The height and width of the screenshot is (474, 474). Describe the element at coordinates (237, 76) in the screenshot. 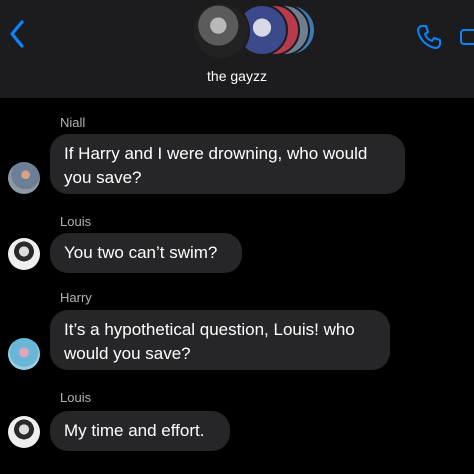

I see `group-name: the gayzz` at that location.